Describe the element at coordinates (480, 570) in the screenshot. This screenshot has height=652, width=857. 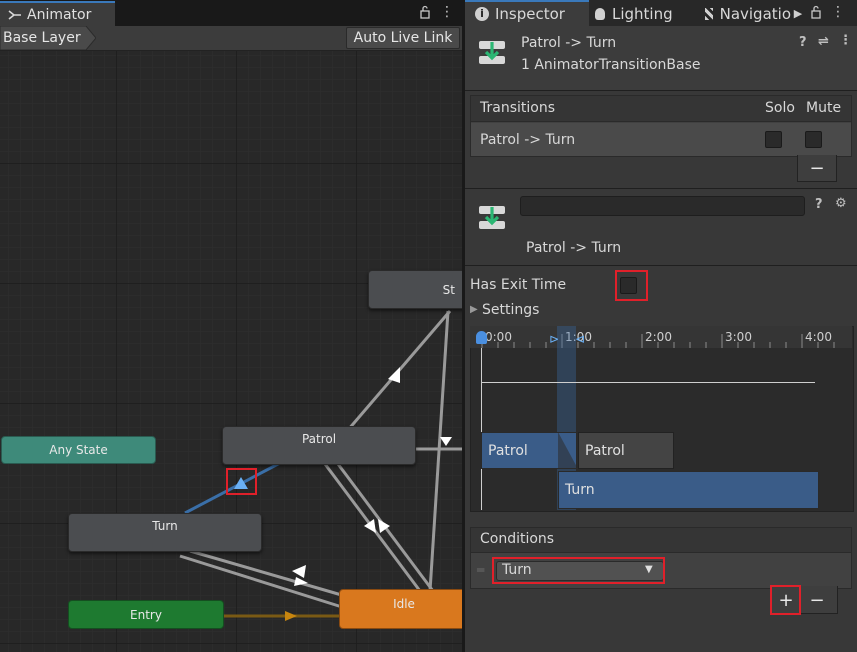
I see `drag-handle-icon: ═` at that location.